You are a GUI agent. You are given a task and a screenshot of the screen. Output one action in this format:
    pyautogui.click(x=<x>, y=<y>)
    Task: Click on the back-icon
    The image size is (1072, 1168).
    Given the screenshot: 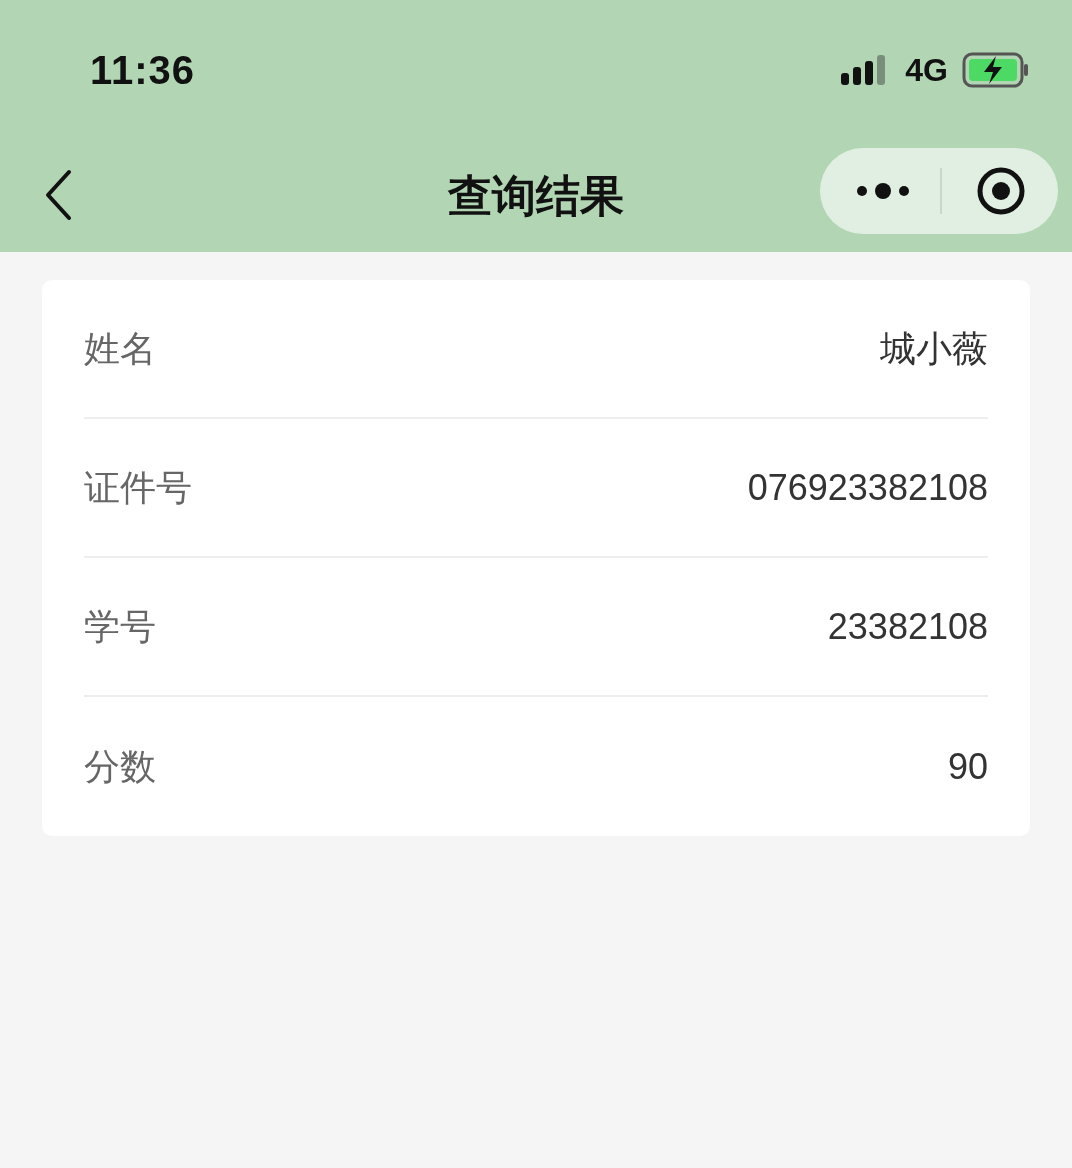 What is the action you would take?
    pyautogui.click(x=58, y=195)
    